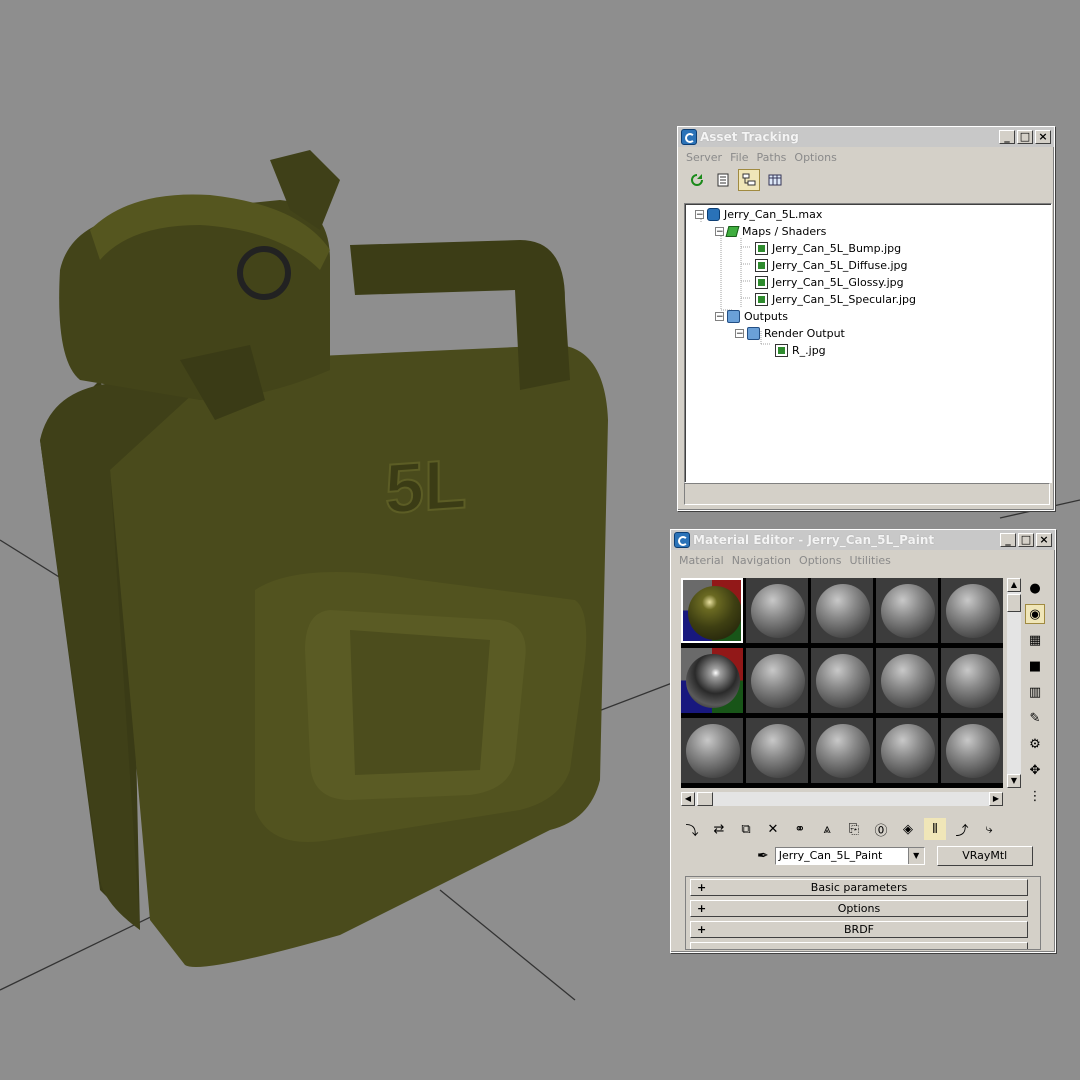  Describe the element at coordinates (749, 180) in the screenshot. I see `tree-view-icon` at that location.